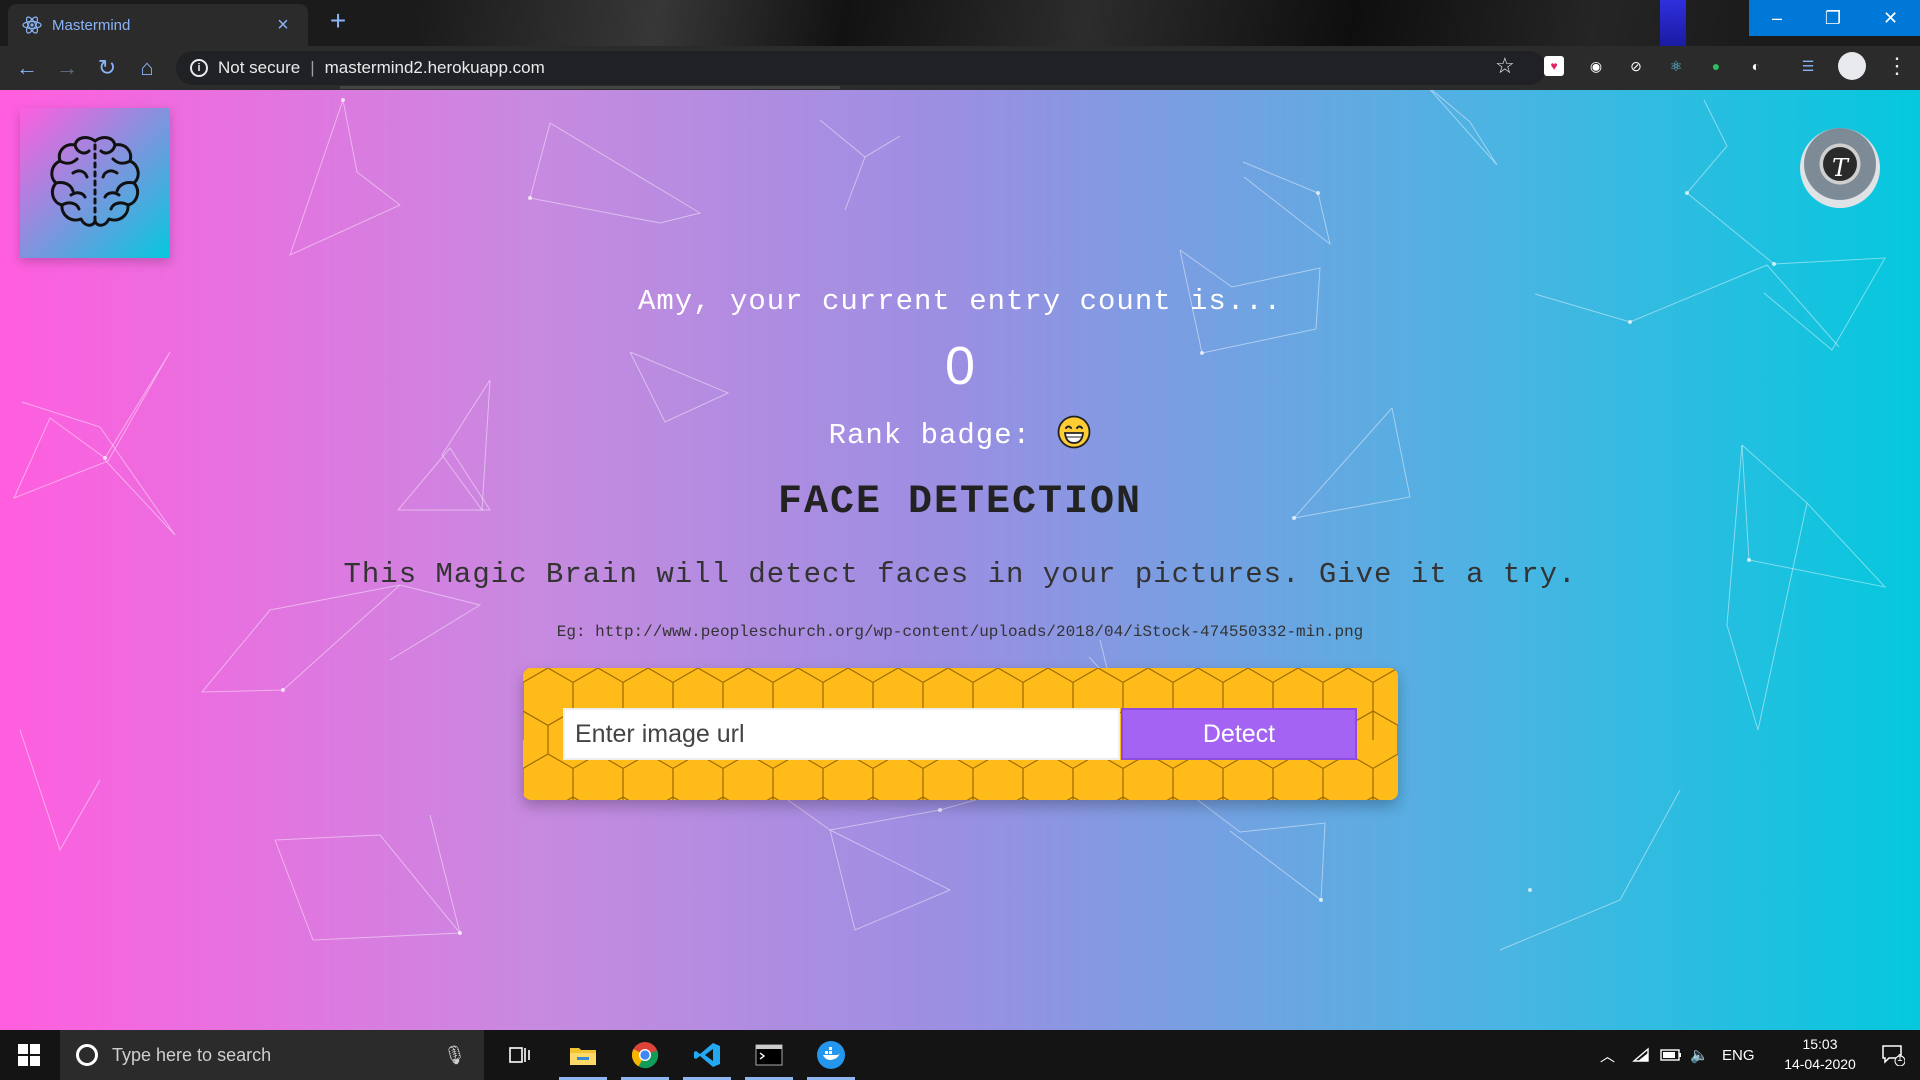  What do you see at coordinates (1636, 66) in the screenshot?
I see `block-extension-icon: ⊘` at bounding box center [1636, 66].